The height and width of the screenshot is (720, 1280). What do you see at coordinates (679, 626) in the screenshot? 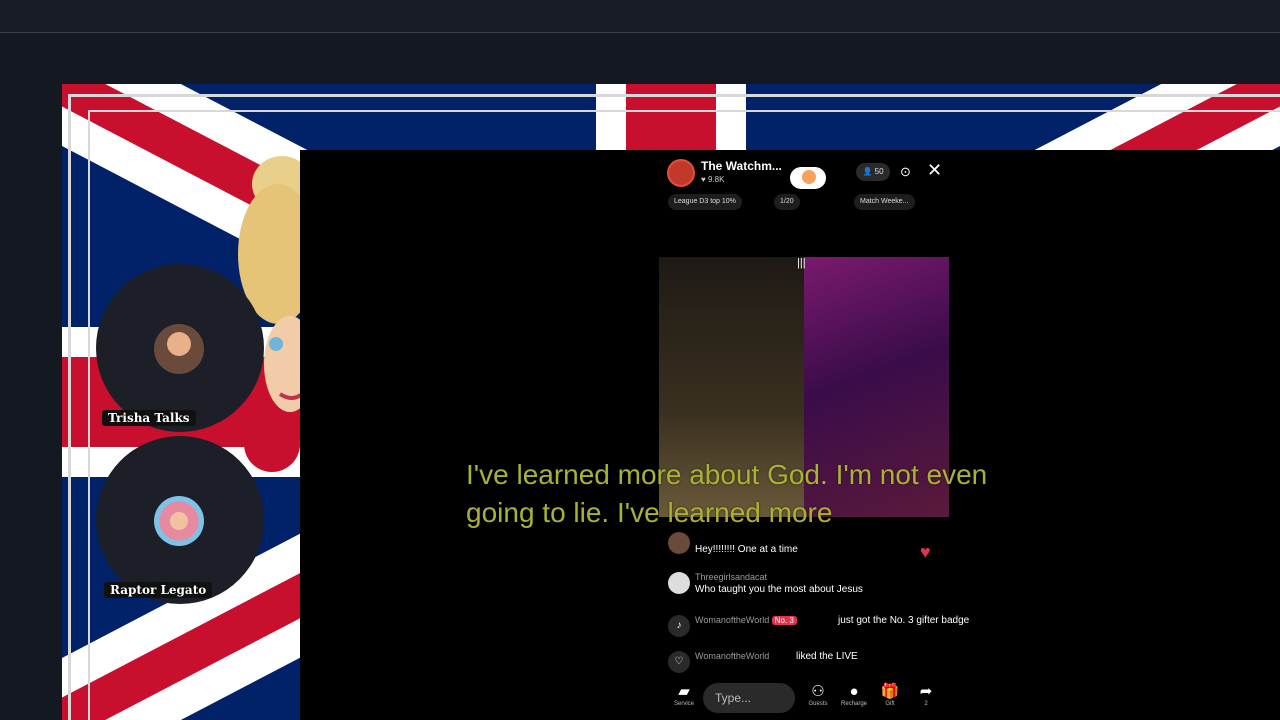
I see `tiktok-icon: ♪` at bounding box center [679, 626].